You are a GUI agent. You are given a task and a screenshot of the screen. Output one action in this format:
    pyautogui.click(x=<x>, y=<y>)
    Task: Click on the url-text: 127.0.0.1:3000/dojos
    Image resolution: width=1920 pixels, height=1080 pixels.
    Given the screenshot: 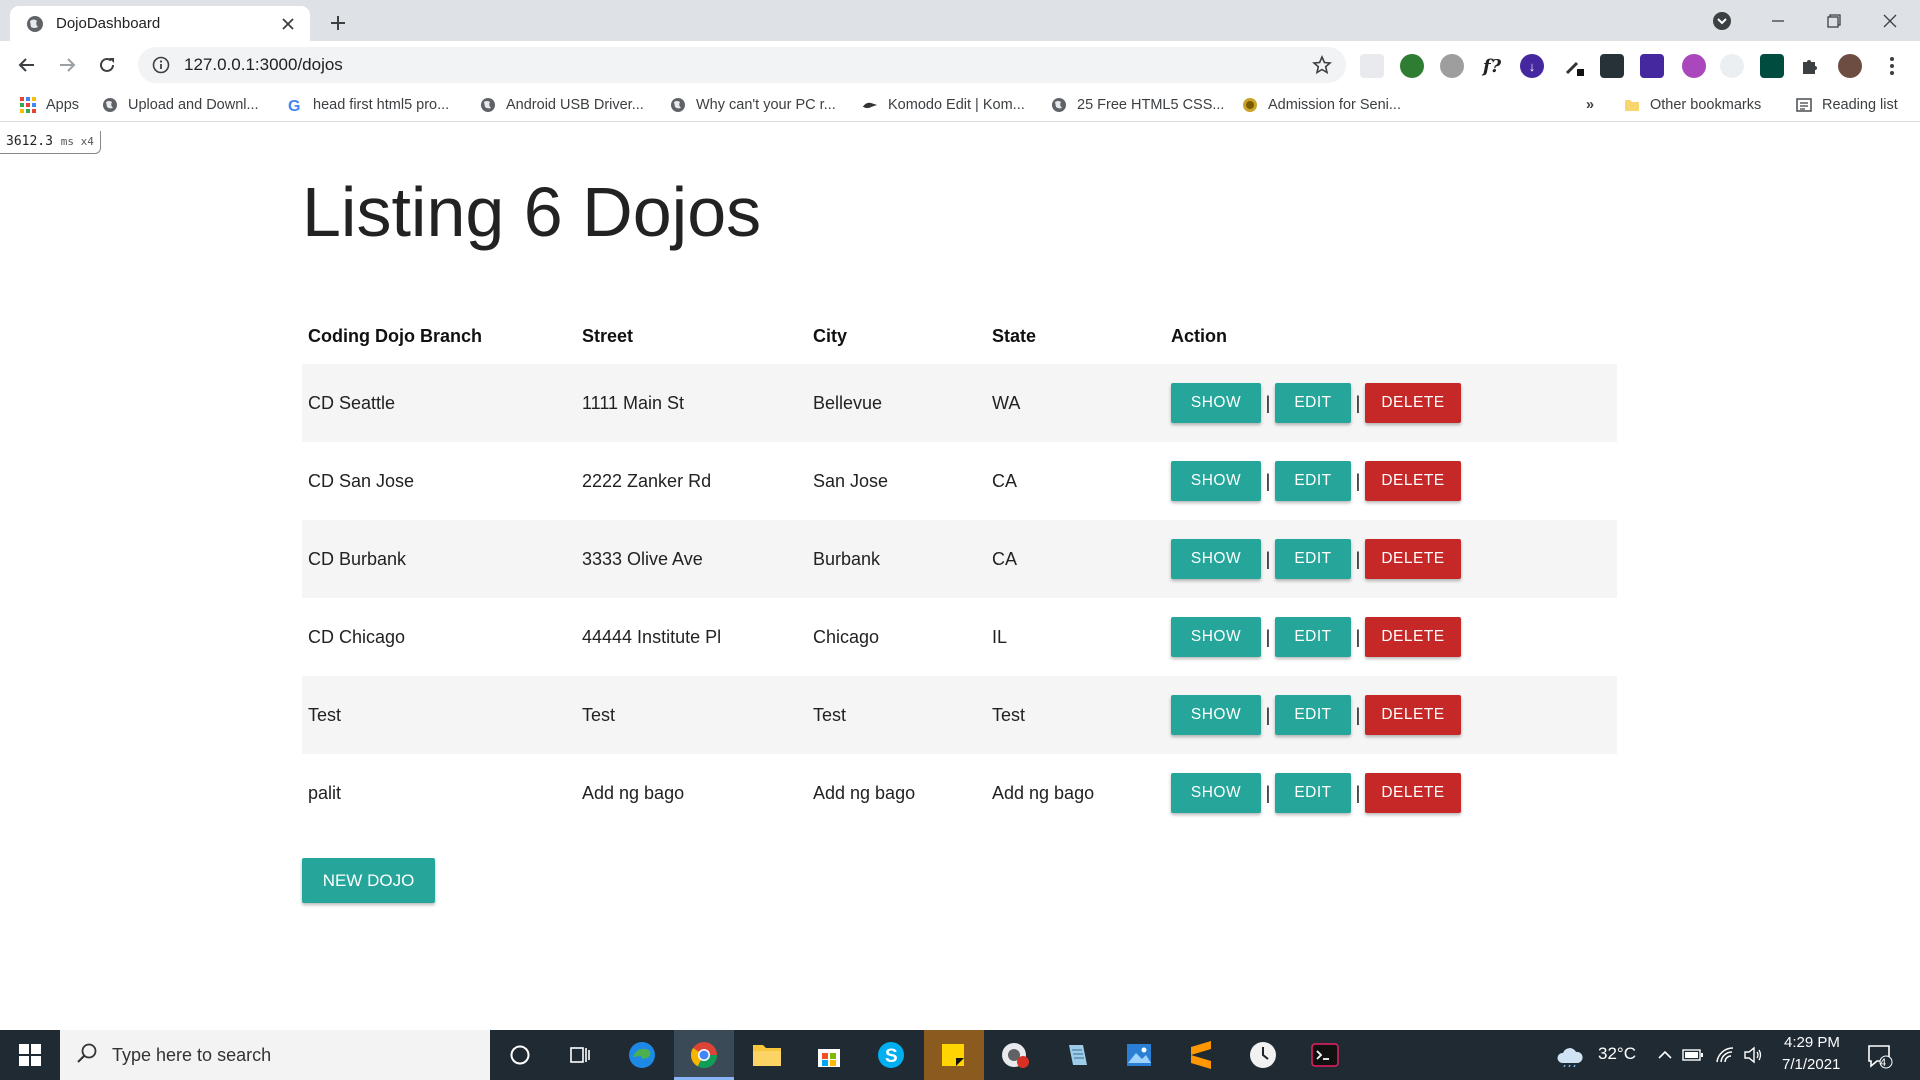 What is the action you would take?
    pyautogui.click(x=748, y=65)
    